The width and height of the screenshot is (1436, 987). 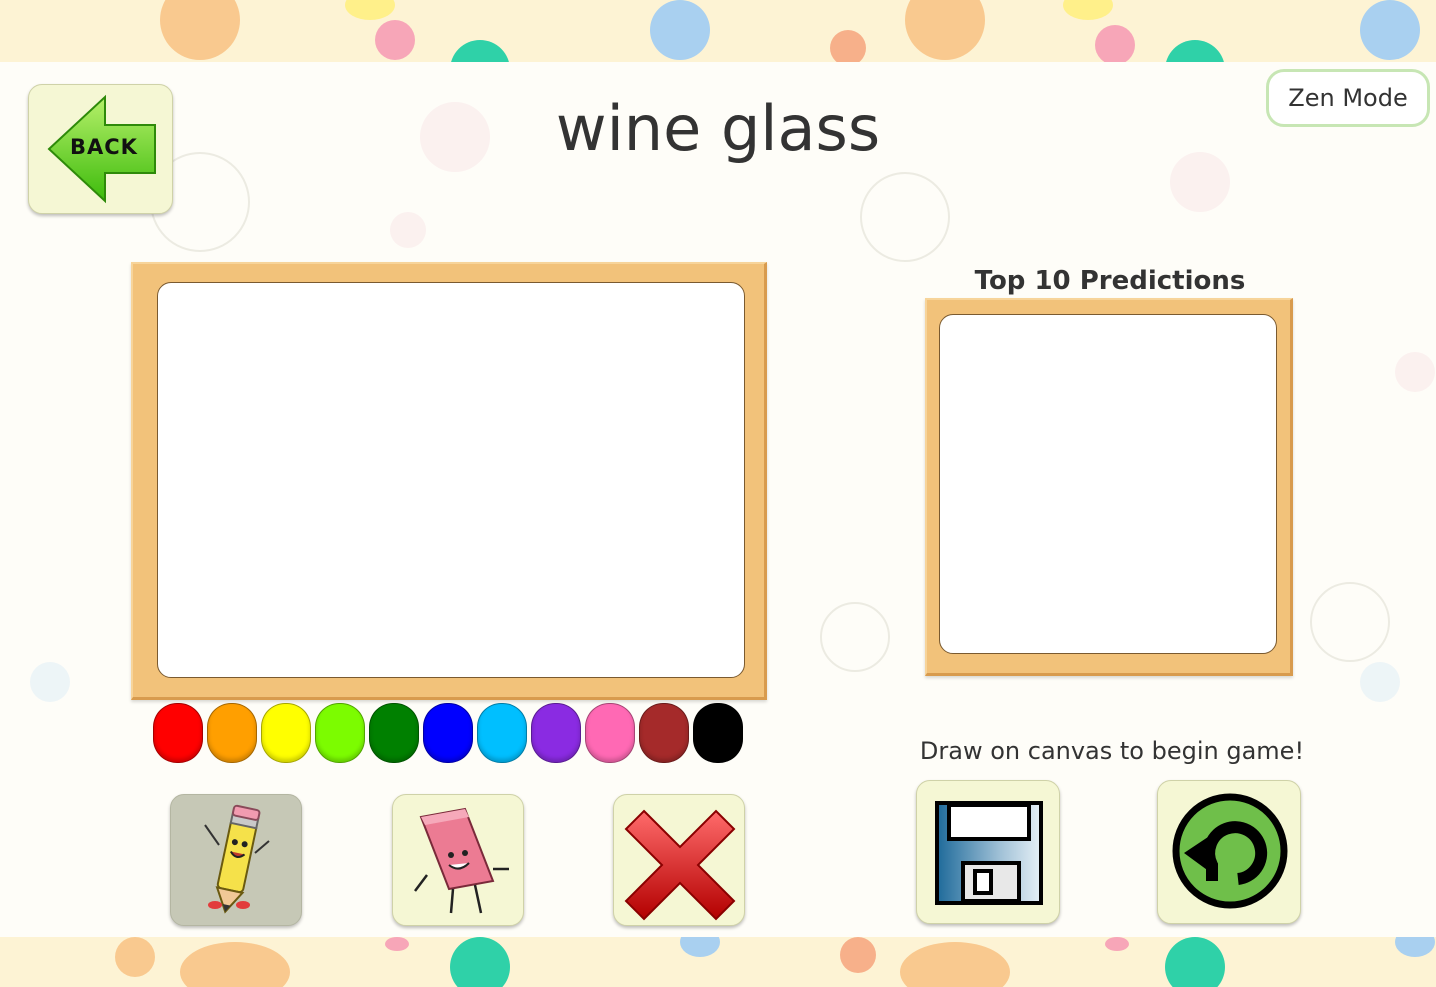 What do you see at coordinates (610, 733) in the screenshot?
I see `color-swatch-pink` at bounding box center [610, 733].